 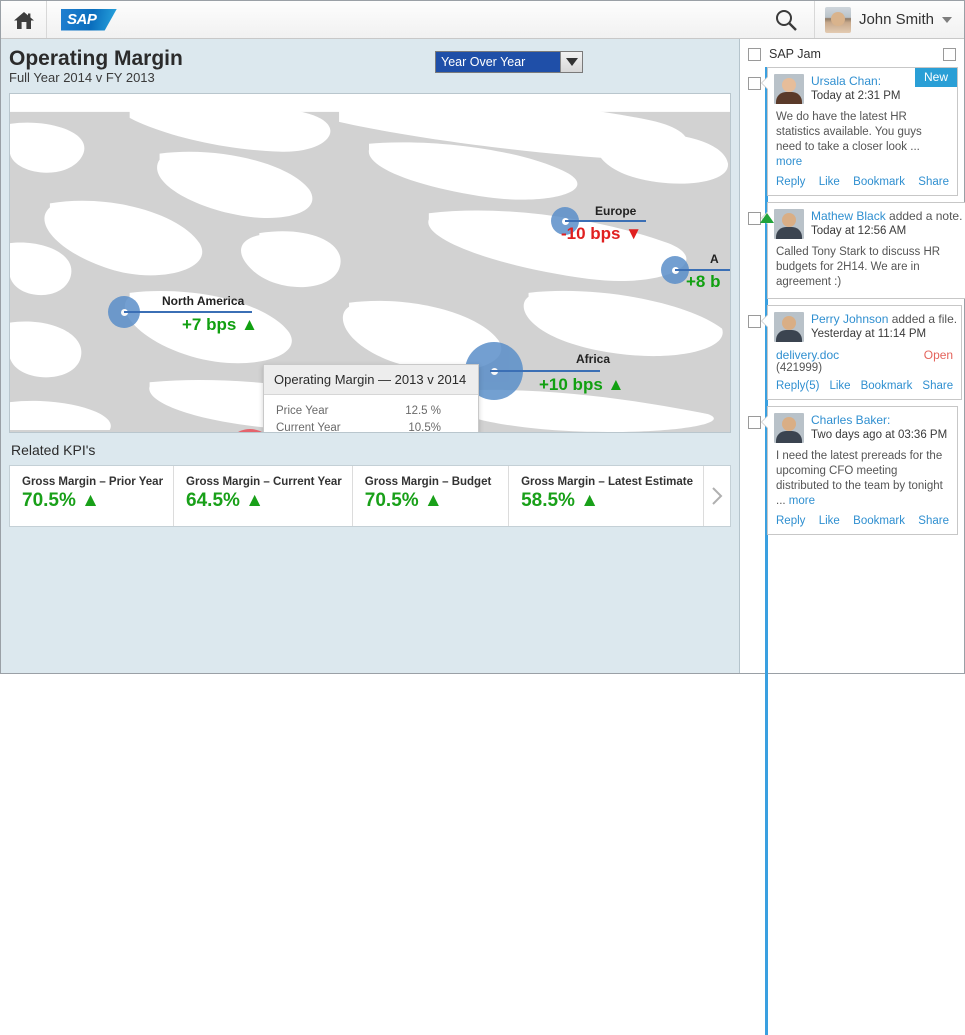 What do you see at coordinates (938, 355) in the screenshot?
I see `file-open-link: Open` at bounding box center [938, 355].